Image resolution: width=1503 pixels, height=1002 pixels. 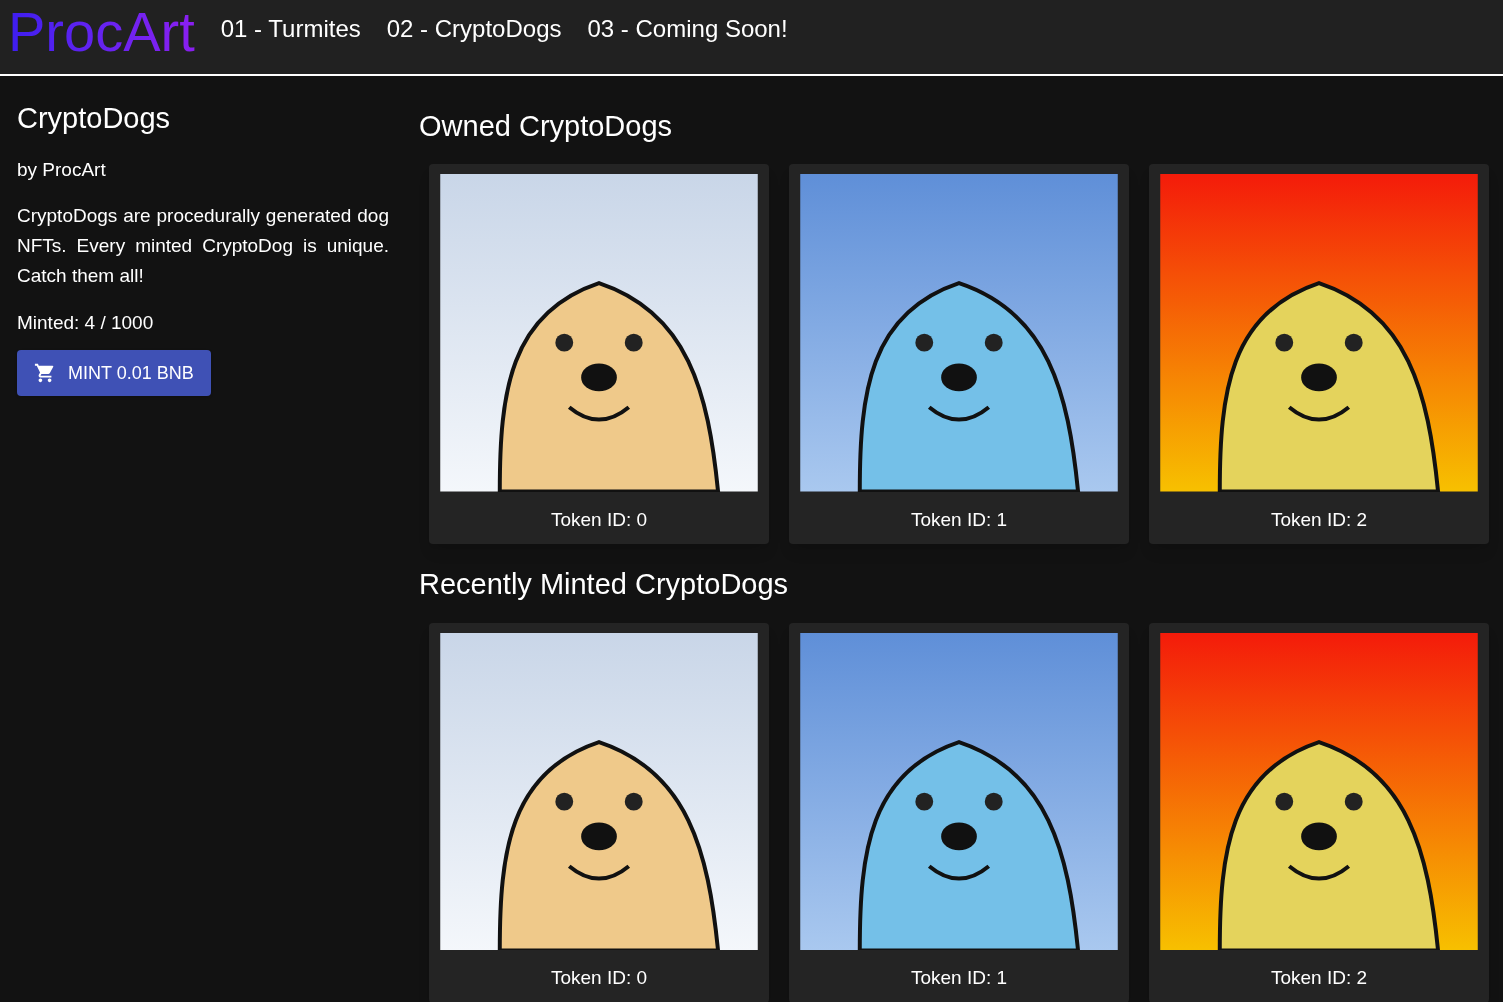 I want to click on cart-icon, so click(x=45, y=373).